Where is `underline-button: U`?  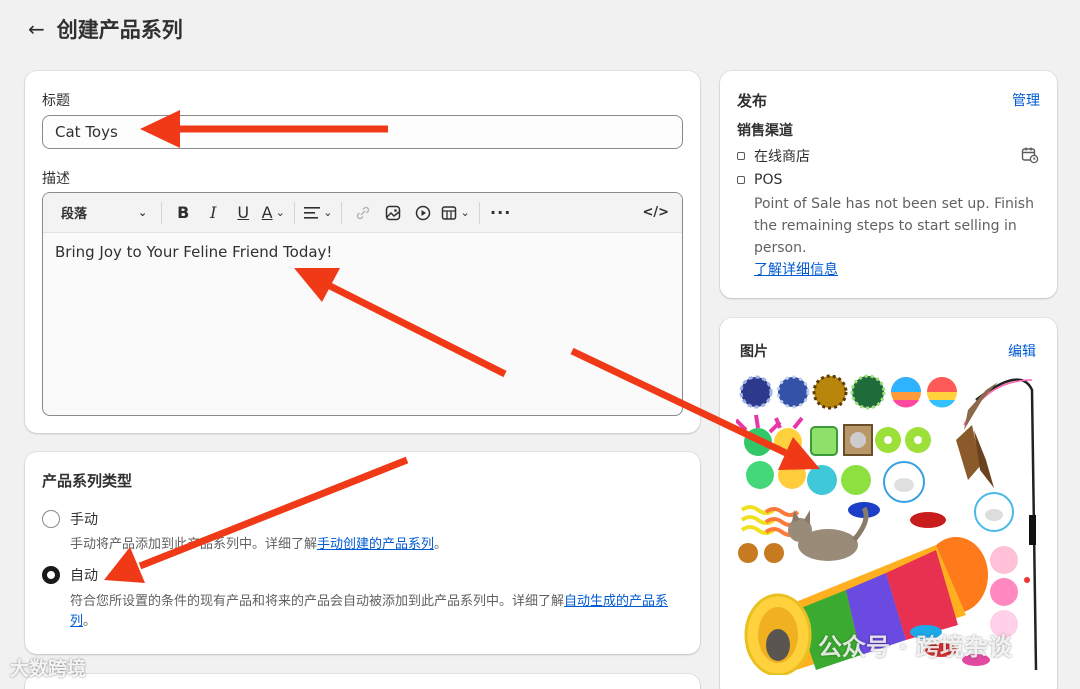
underline-button: U is located at coordinates (243, 213).